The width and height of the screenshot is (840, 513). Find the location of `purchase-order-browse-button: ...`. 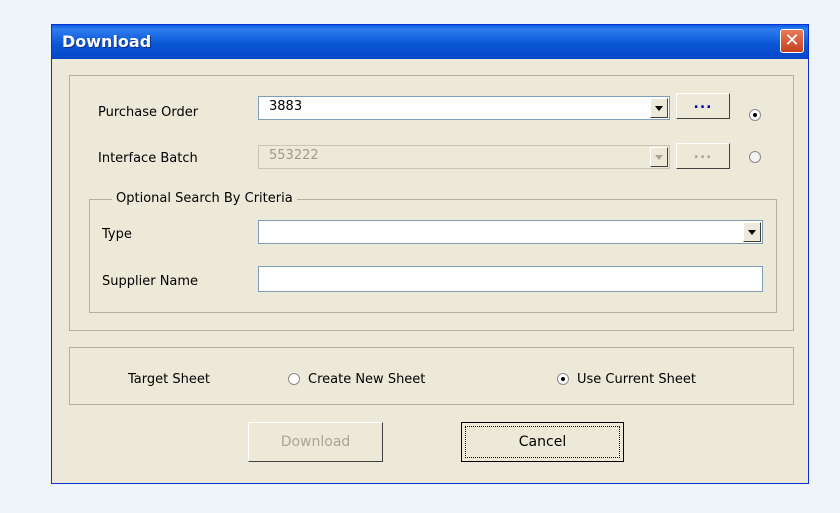

purchase-order-browse-button: ... is located at coordinates (703, 106).